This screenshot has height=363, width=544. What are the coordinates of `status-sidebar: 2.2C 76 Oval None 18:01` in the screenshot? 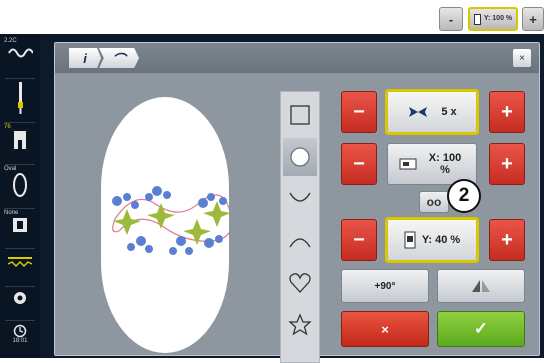 It's located at (20, 196).